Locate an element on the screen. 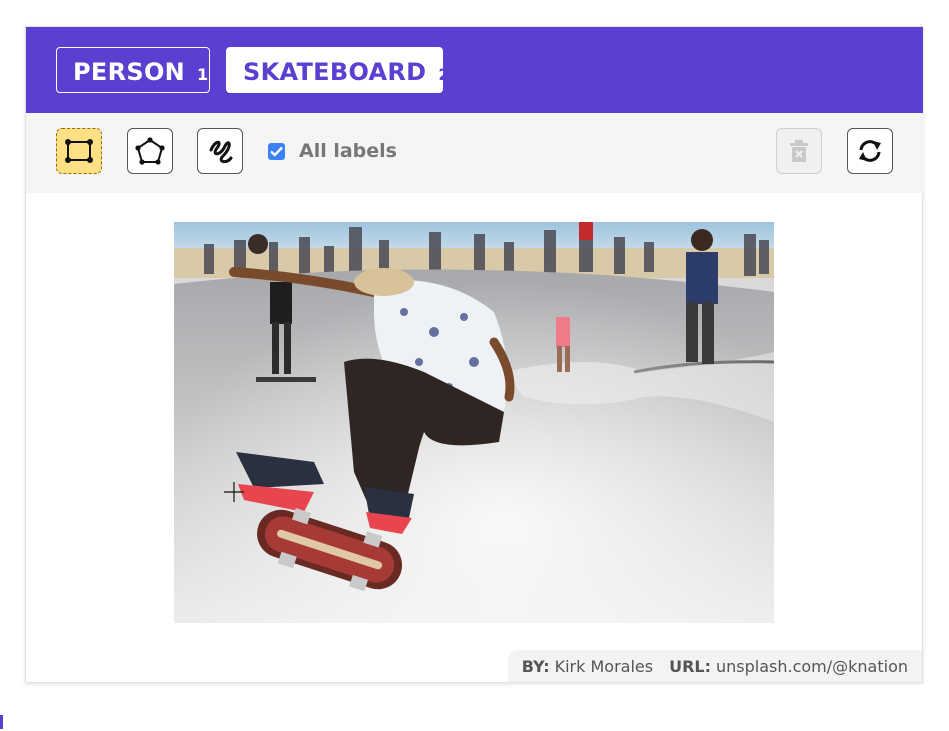 The width and height of the screenshot is (949, 731). credit-author: Kirk Morales is located at coordinates (604, 666).